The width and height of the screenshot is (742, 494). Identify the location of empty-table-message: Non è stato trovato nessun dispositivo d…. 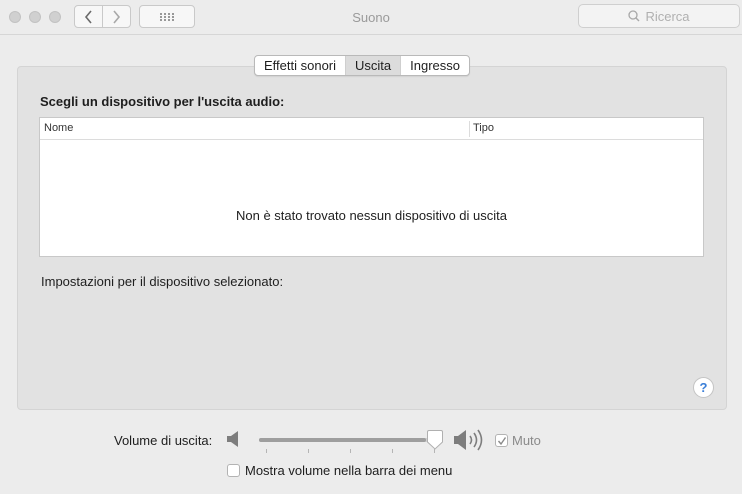
(371, 215).